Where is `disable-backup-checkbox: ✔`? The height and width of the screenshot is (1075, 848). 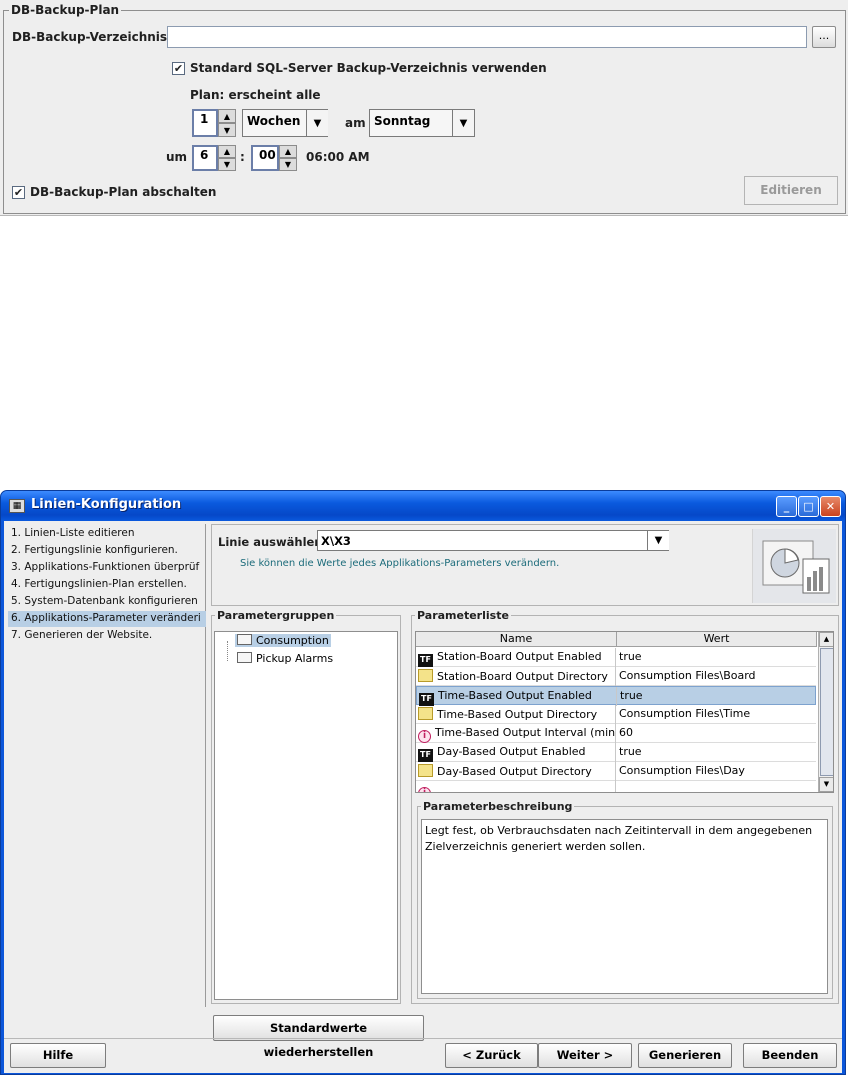 disable-backup-checkbox: ✔ is located at coordinates (18, 192).